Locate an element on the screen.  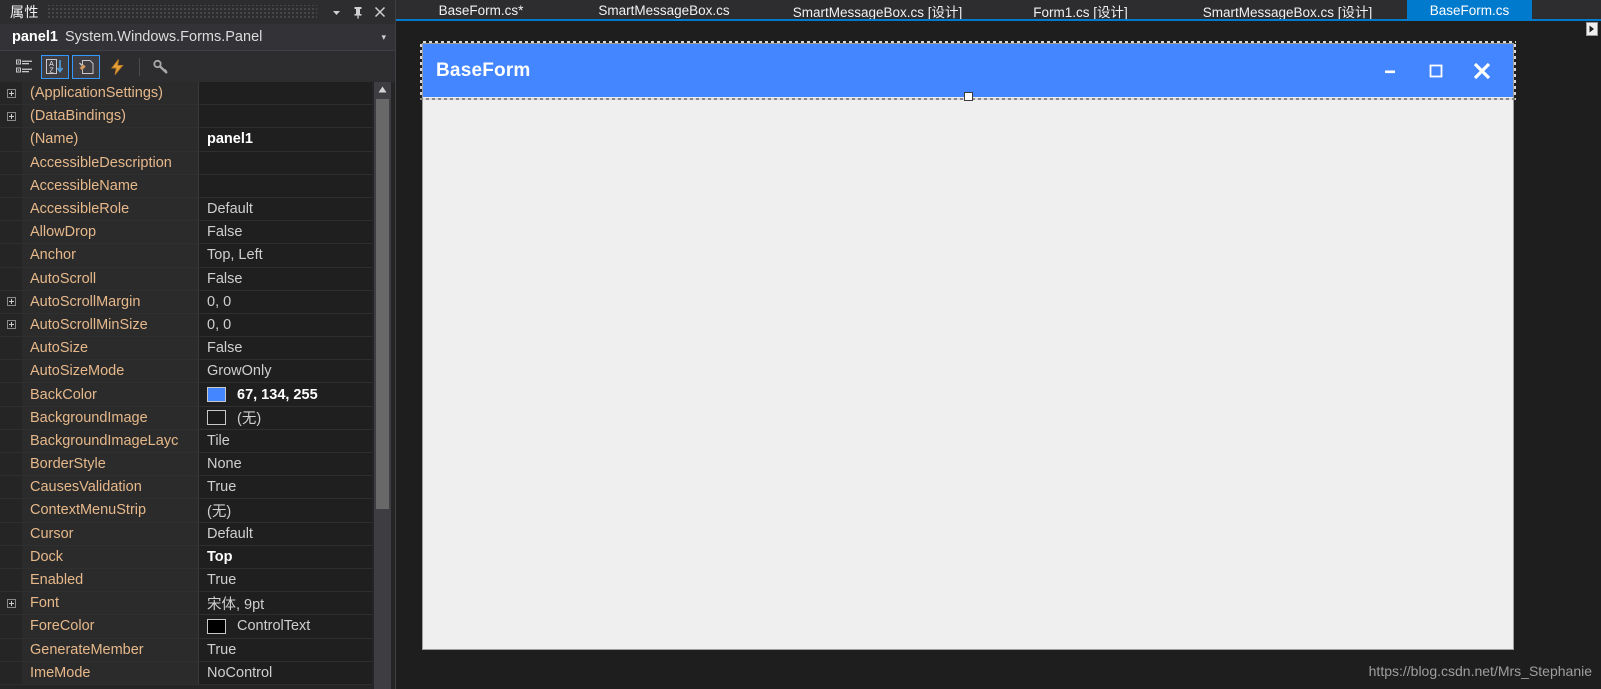
document-tab: BaseForm.cs is located at coordinates (1469, 10).